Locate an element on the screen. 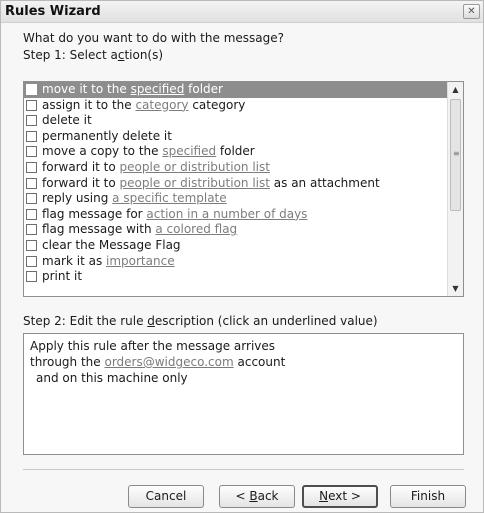  dialog-title: Rules Wizard is located at coordinates (53, 11).